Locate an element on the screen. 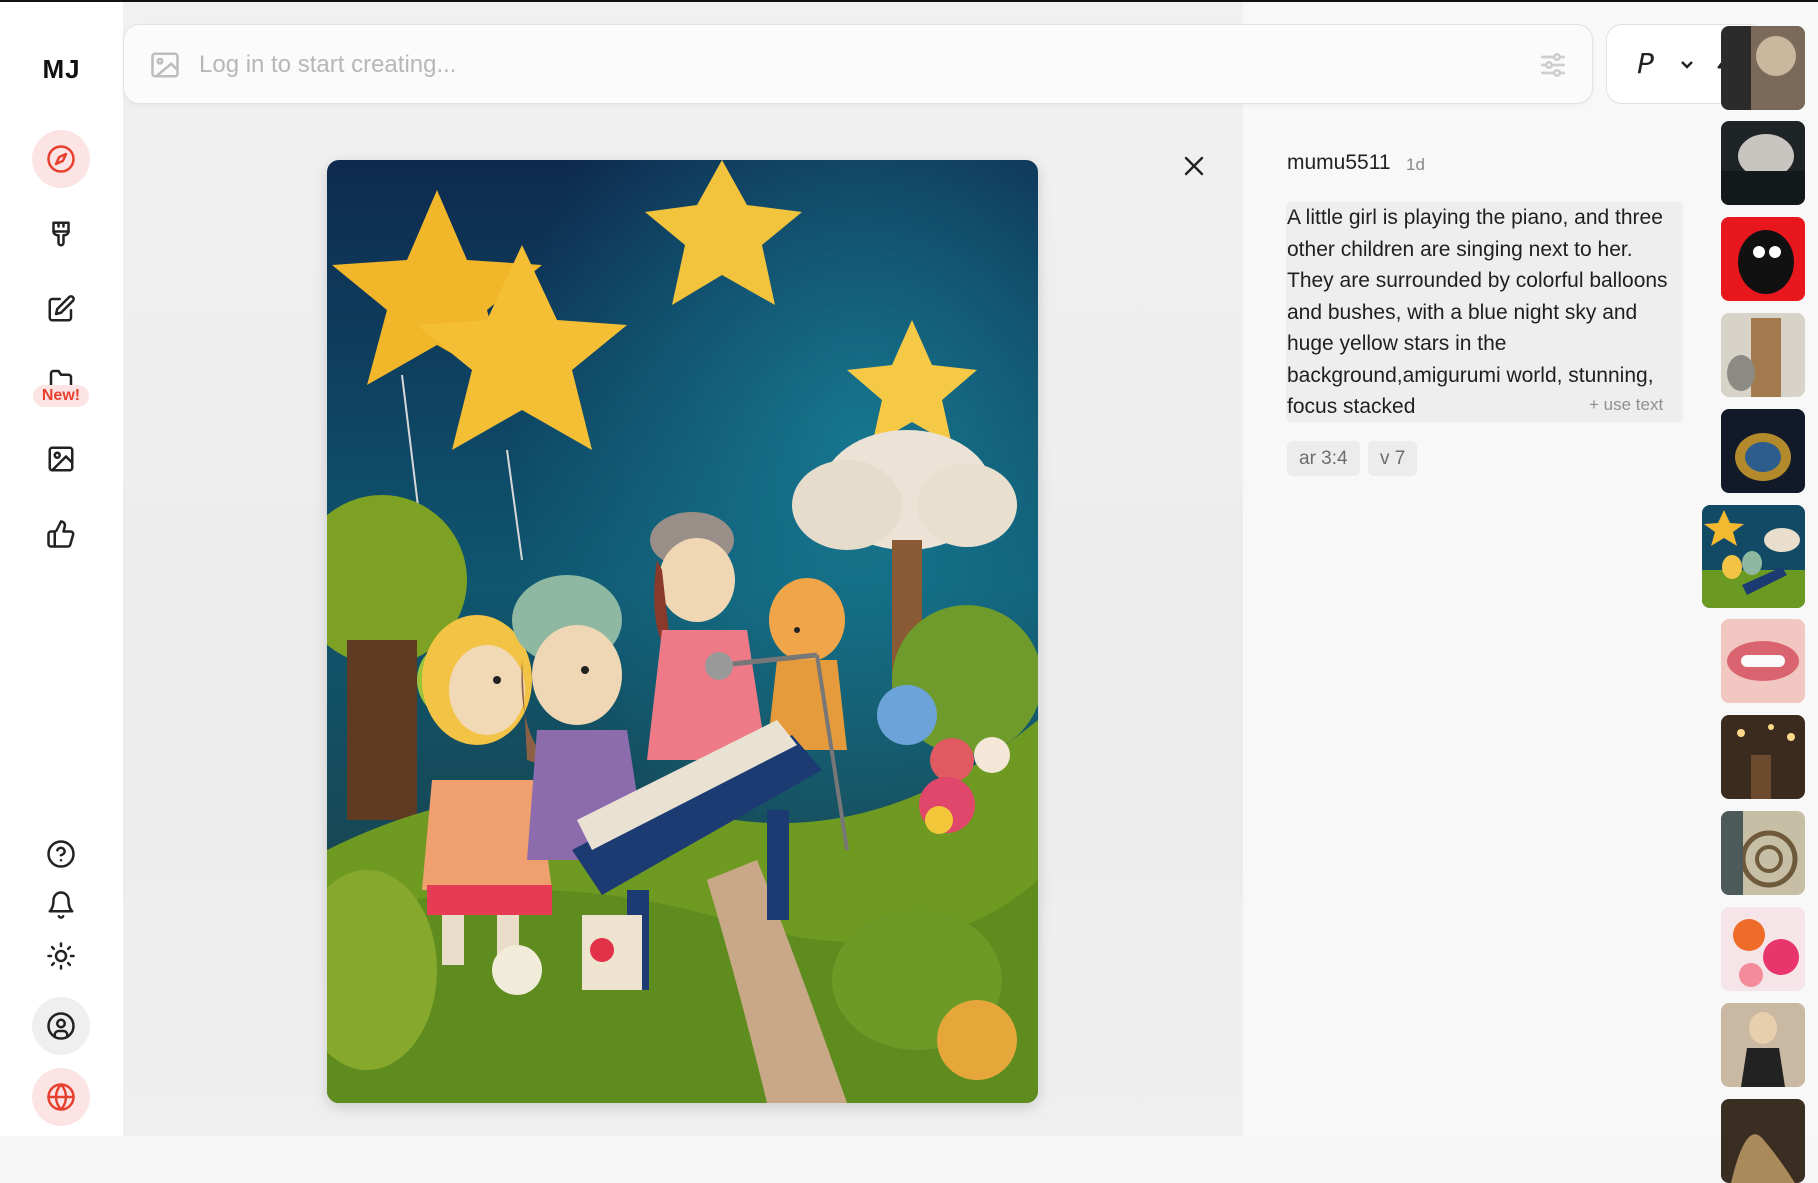 This screenshot has height=1183, width=1818. globe-icon is located at coordinates (61, 1097).